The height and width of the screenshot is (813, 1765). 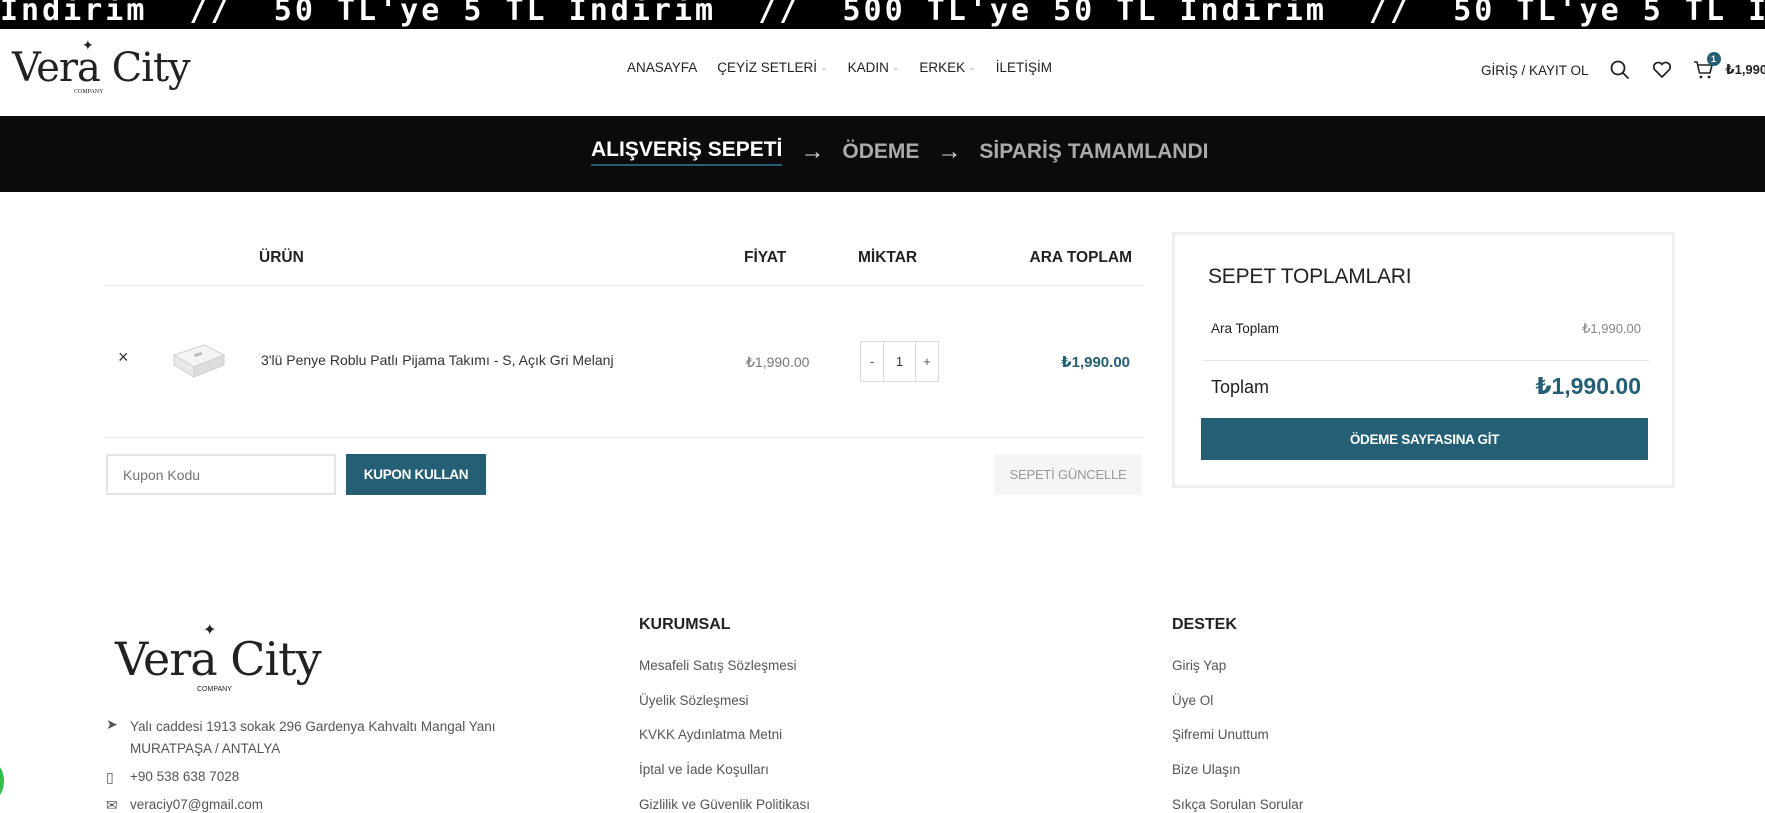 I want to click on cart-table-header: ÜRÜN FİYAT MİKTAR ARA TOPLAM, so click(x=624, y=259).